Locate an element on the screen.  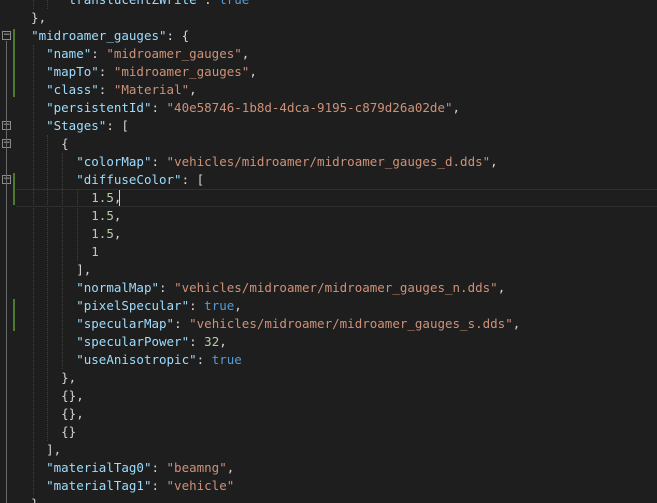
json-key: "mapTo" is located at coordinates (72, 71).